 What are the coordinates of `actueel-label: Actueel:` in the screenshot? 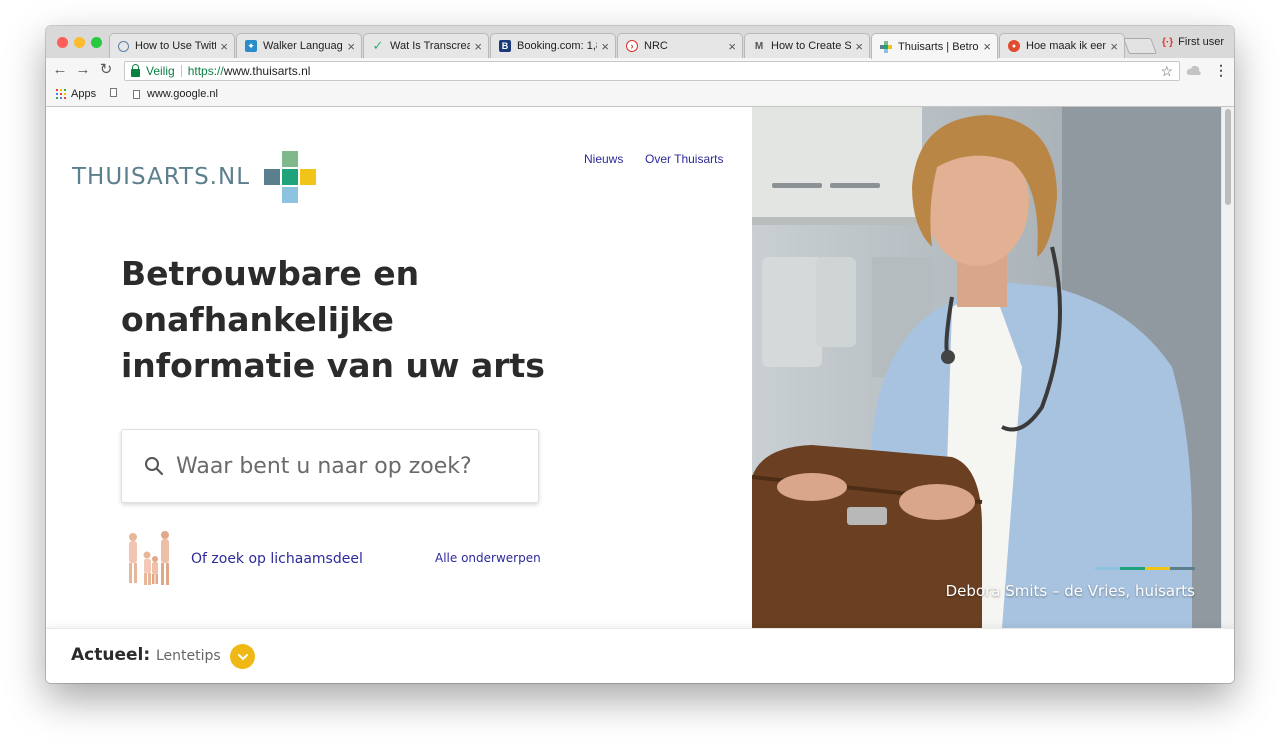 It's located at (111, 655).